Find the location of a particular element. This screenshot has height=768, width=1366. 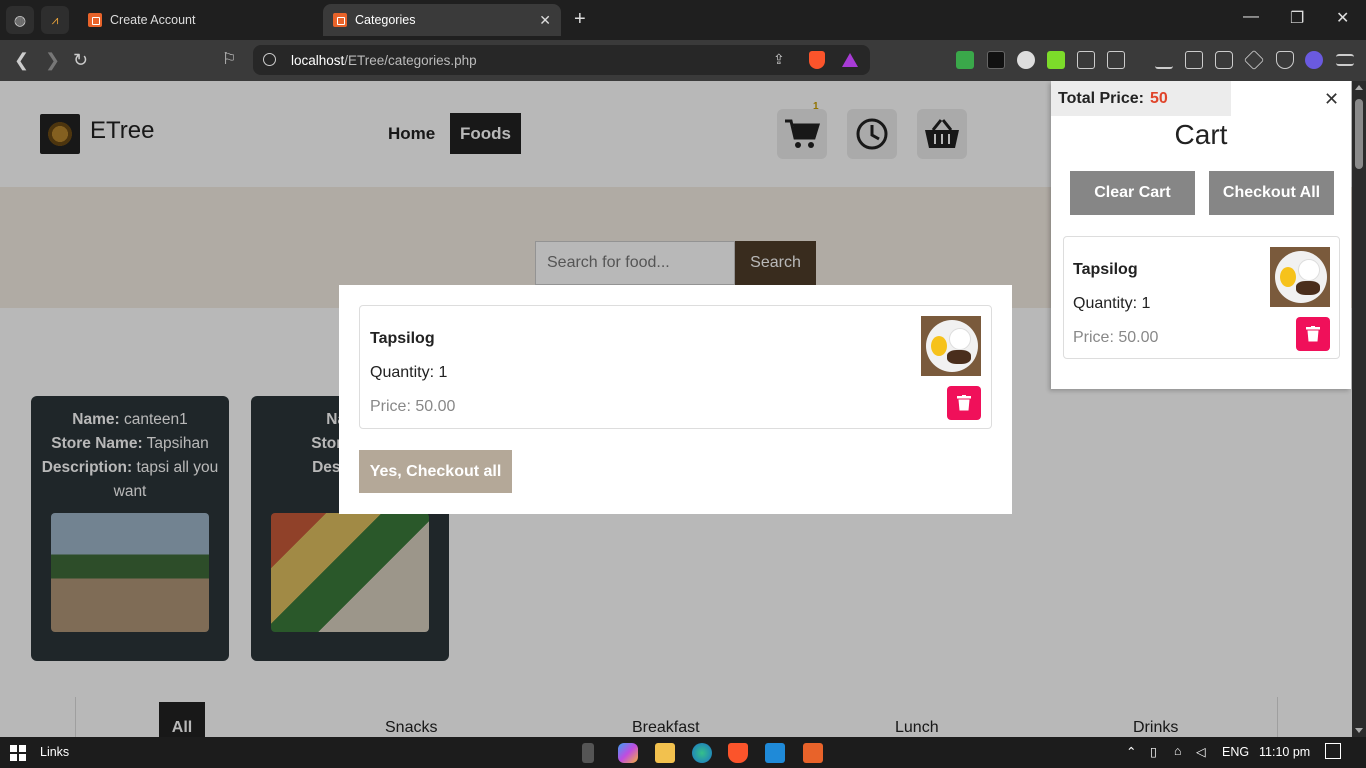

brave-shields-icon is located at coordinates (817, 60).